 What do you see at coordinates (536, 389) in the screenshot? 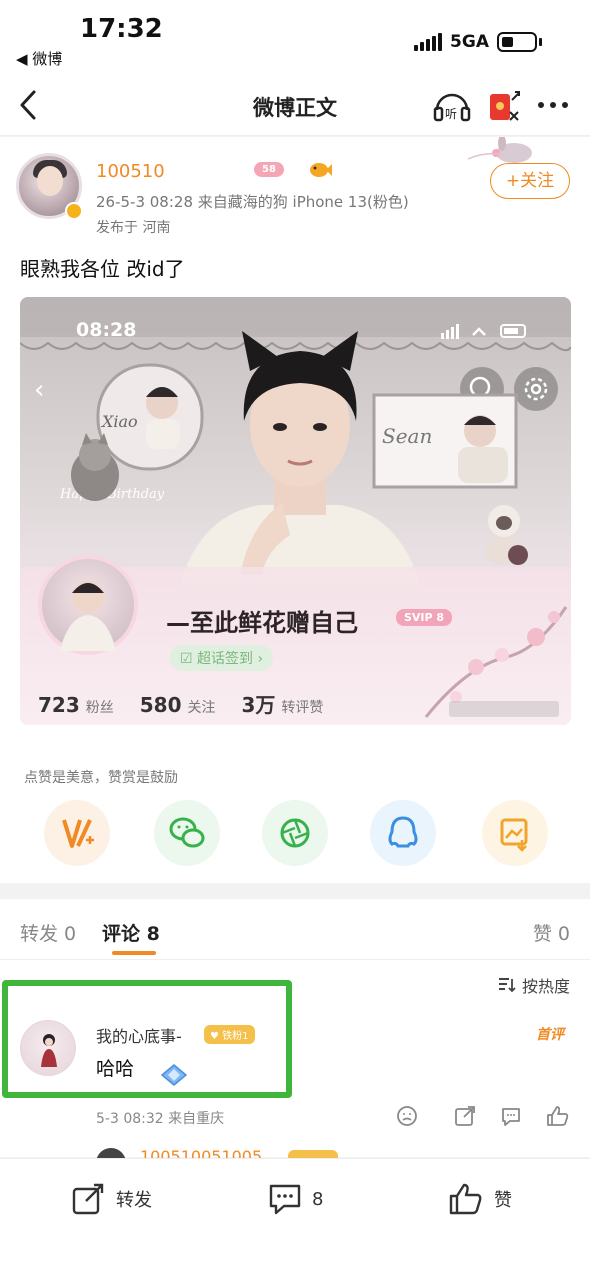
I see `image-settings-icon` at bounding box center [536, 389].